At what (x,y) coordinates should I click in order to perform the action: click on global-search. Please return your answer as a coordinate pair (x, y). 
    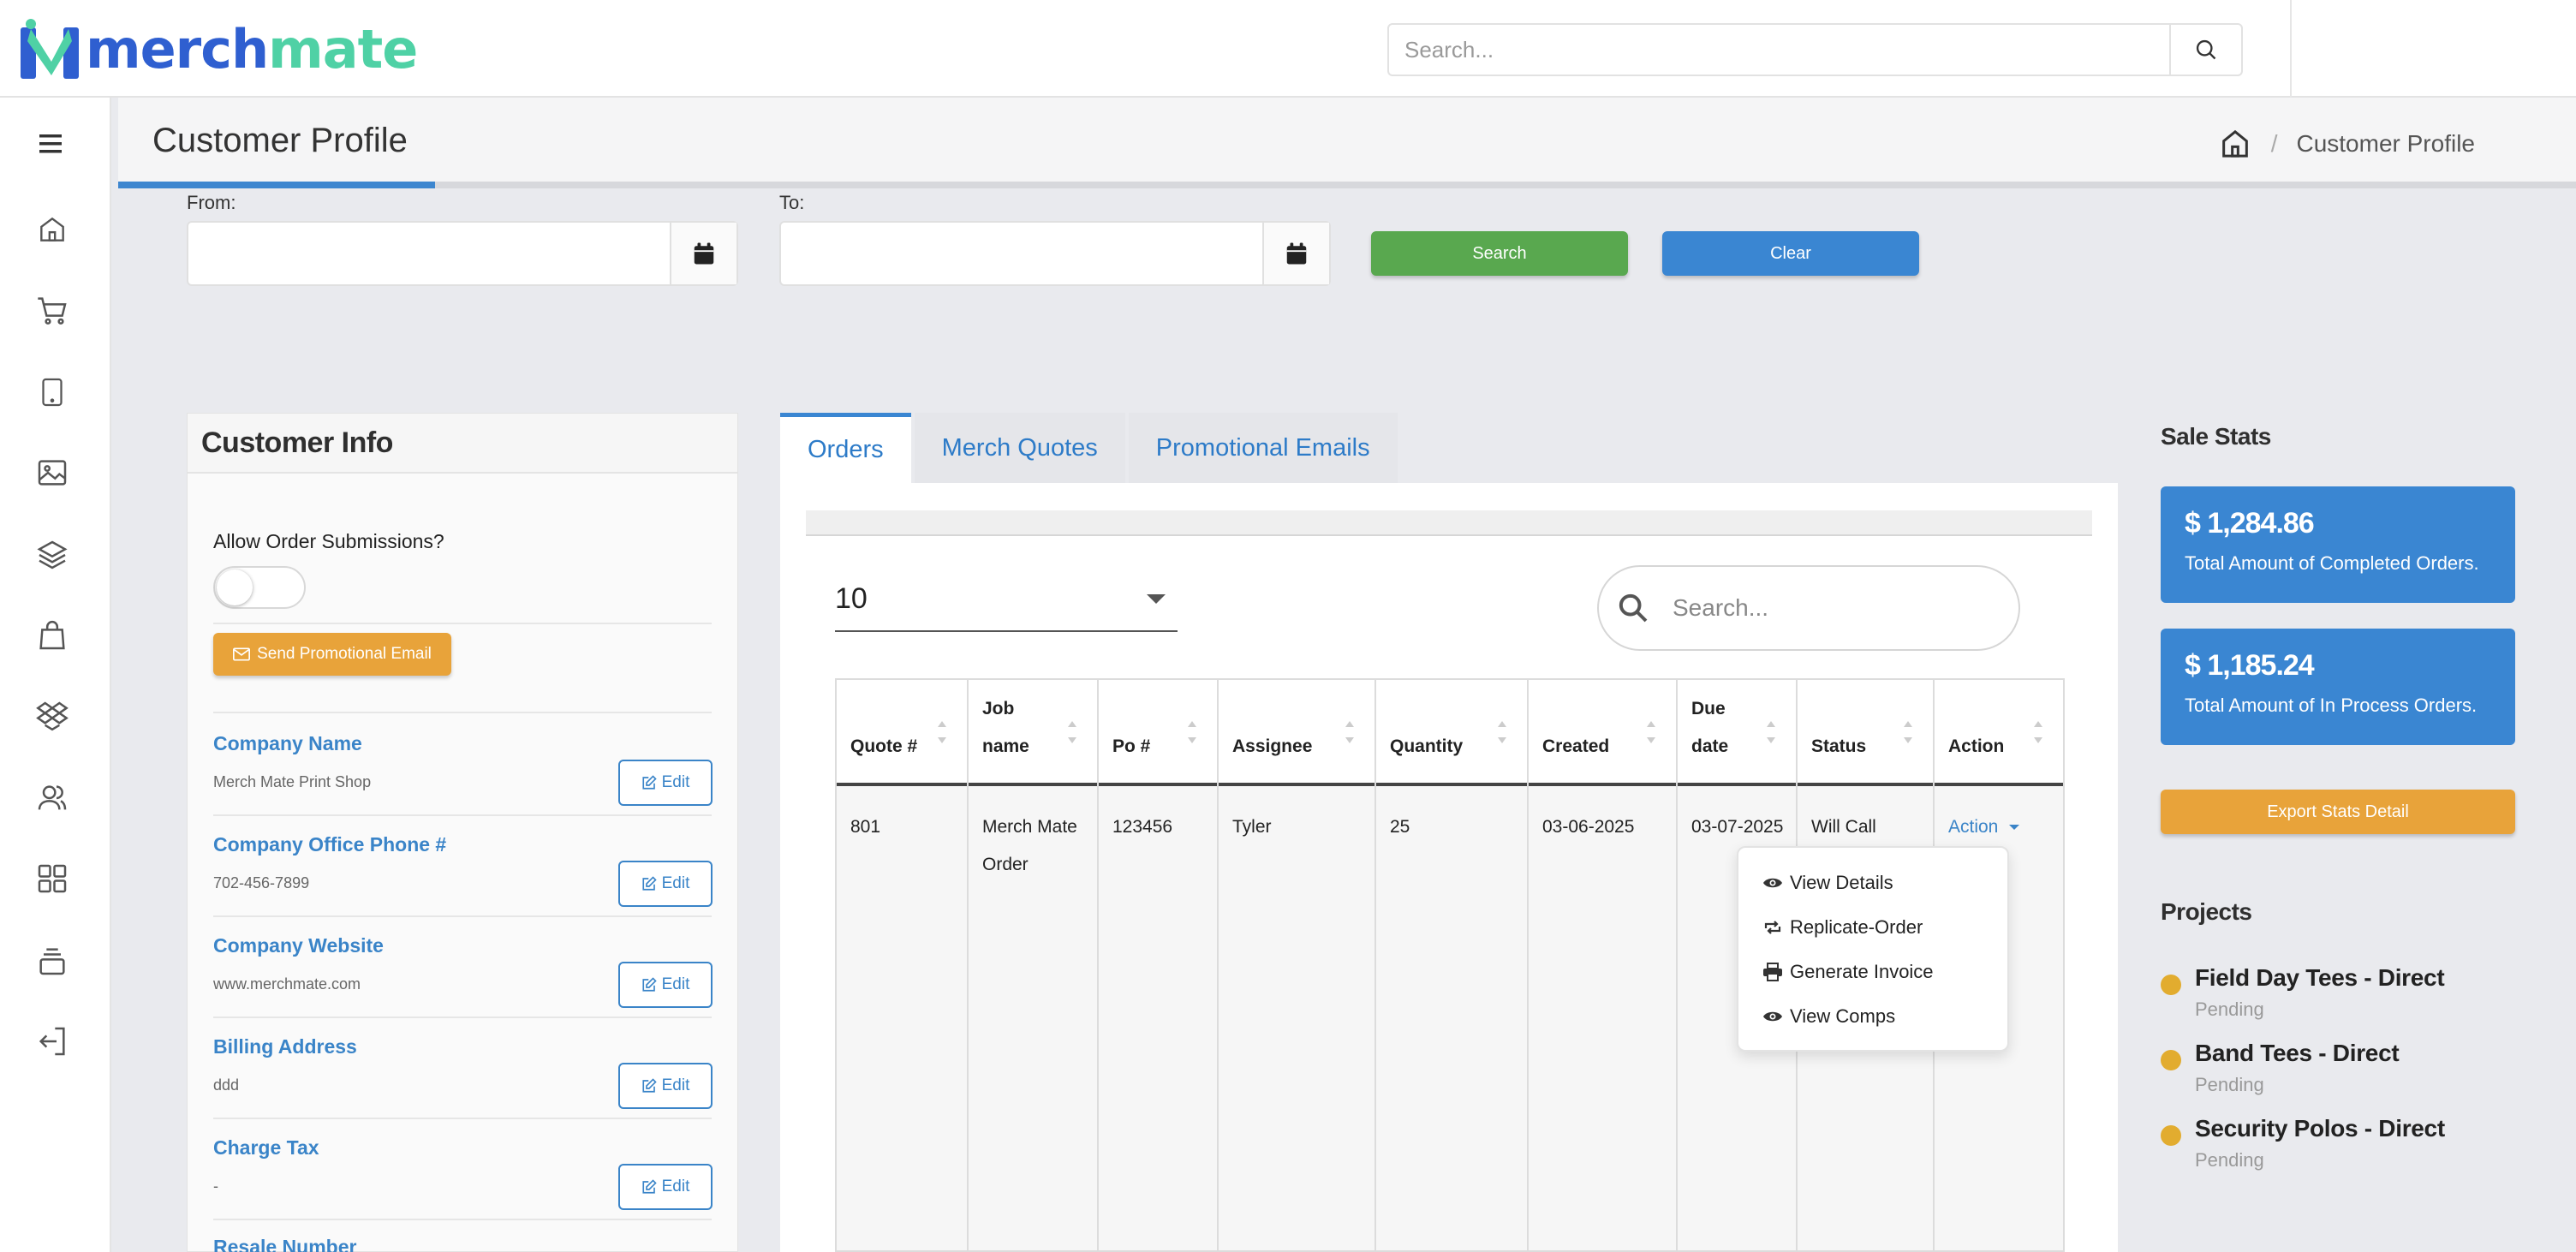
    Looking at the image, I should click on (1815, 49).